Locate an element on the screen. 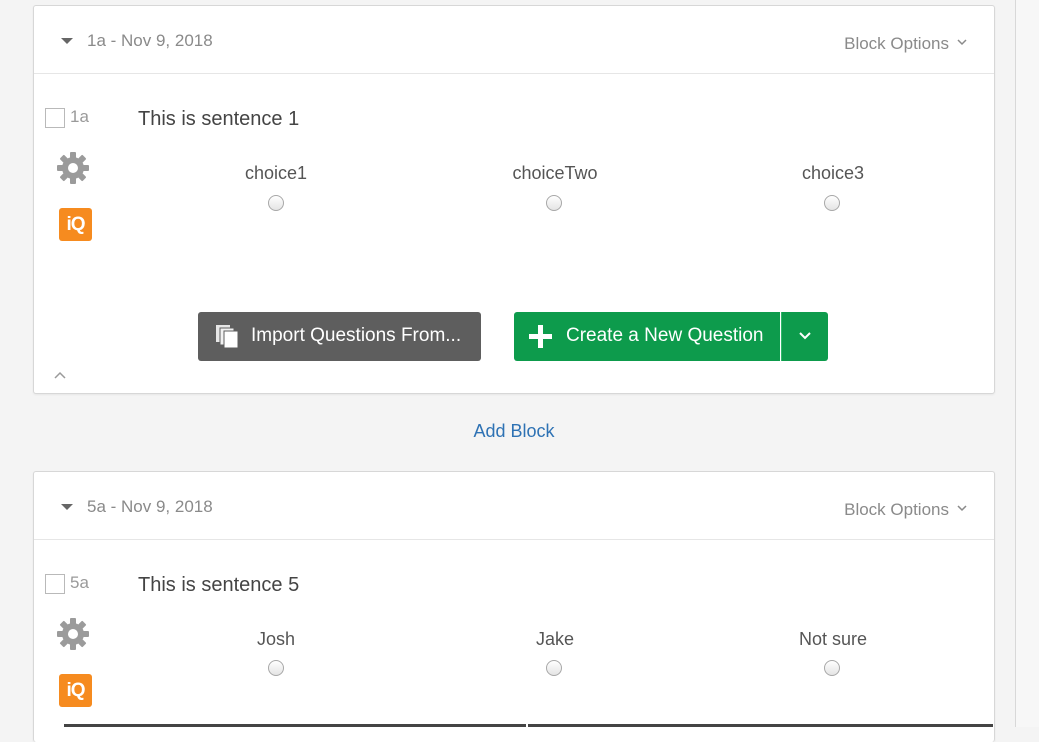 This screenshot has height=742, width=1039. choice-label: choice3 is located at coordinates (833, 173).